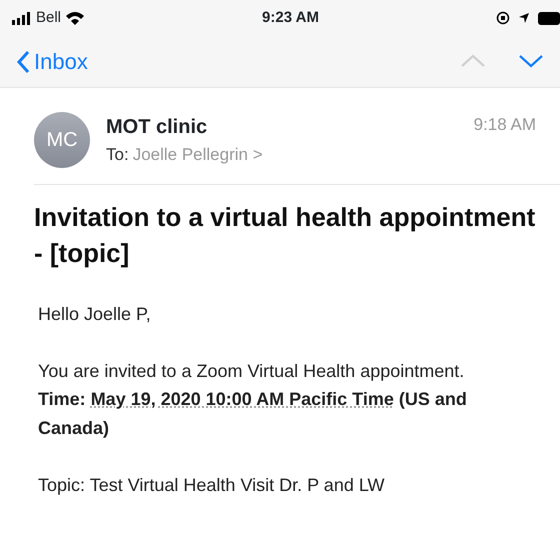  I want to click on signal-icon, so click(22, 18).